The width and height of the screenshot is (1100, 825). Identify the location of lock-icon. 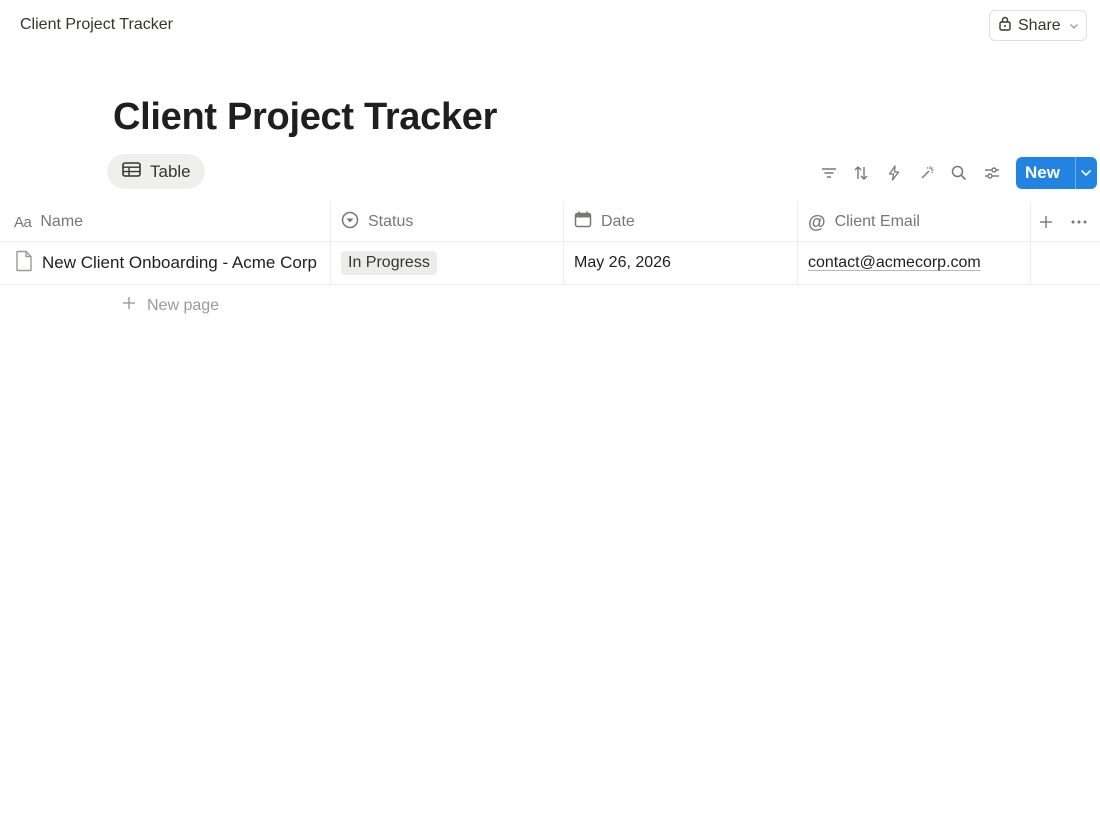
(1005, 25).